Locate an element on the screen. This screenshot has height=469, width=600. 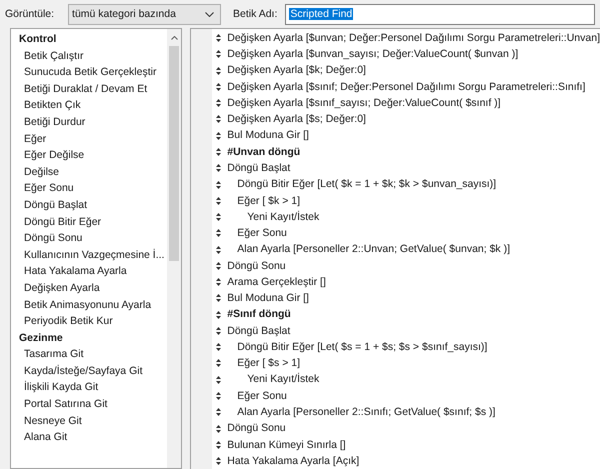
script-step: #Unvan döngü is located at coordinates (263, 152).